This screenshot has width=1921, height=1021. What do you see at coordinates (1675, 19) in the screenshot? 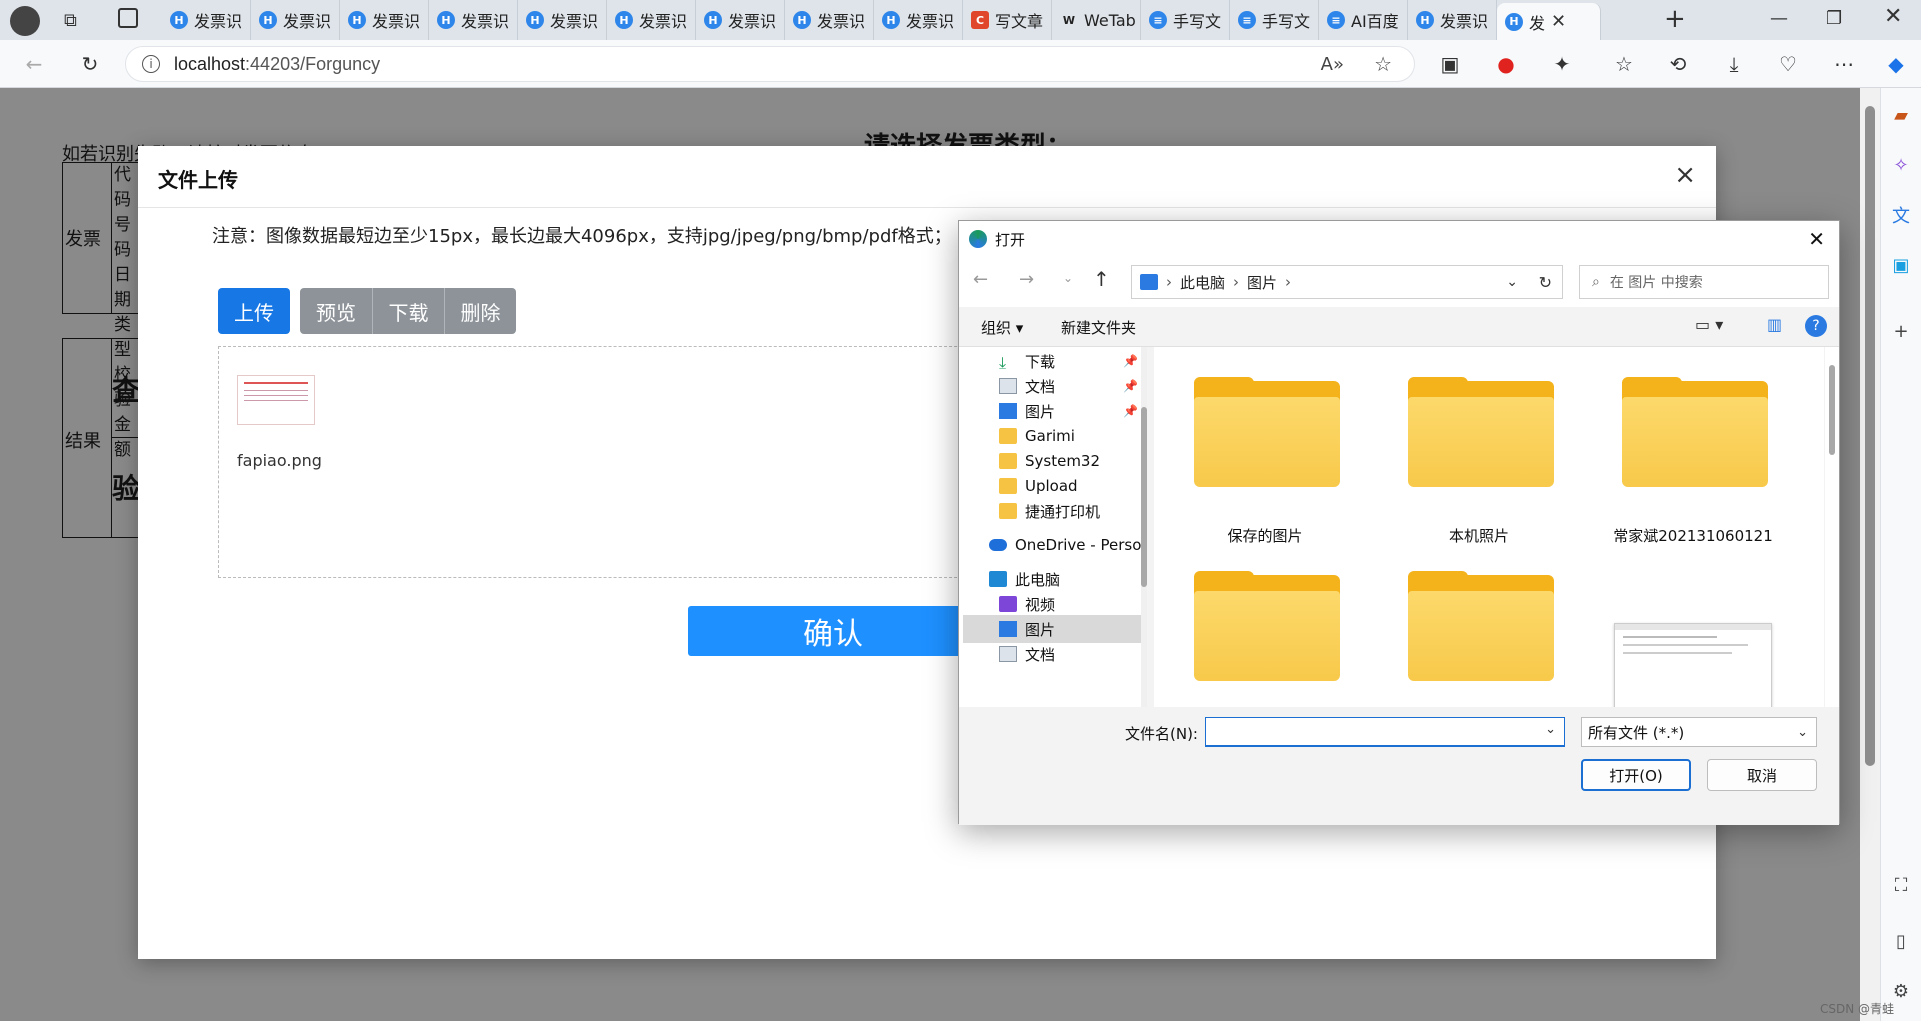
I see `new-tab-button: +` at bounding box center [1675, 19].